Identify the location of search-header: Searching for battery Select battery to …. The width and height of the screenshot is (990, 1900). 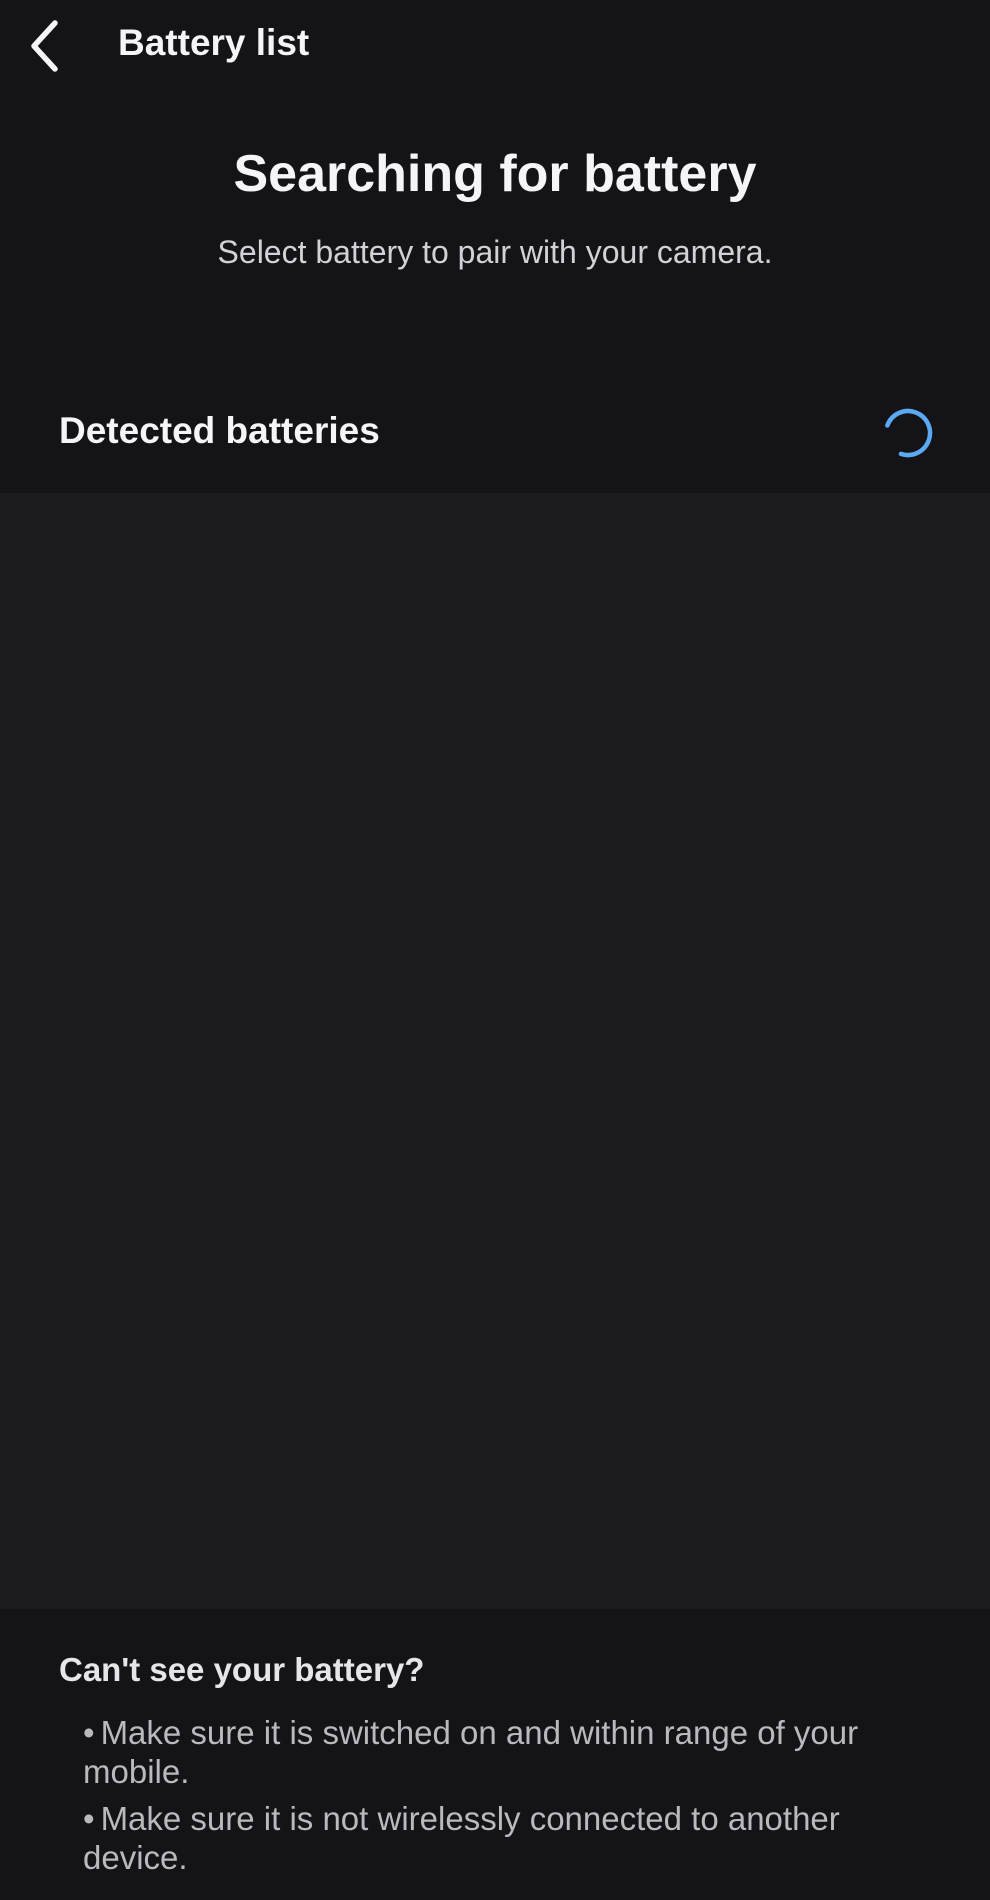
(495, 226).